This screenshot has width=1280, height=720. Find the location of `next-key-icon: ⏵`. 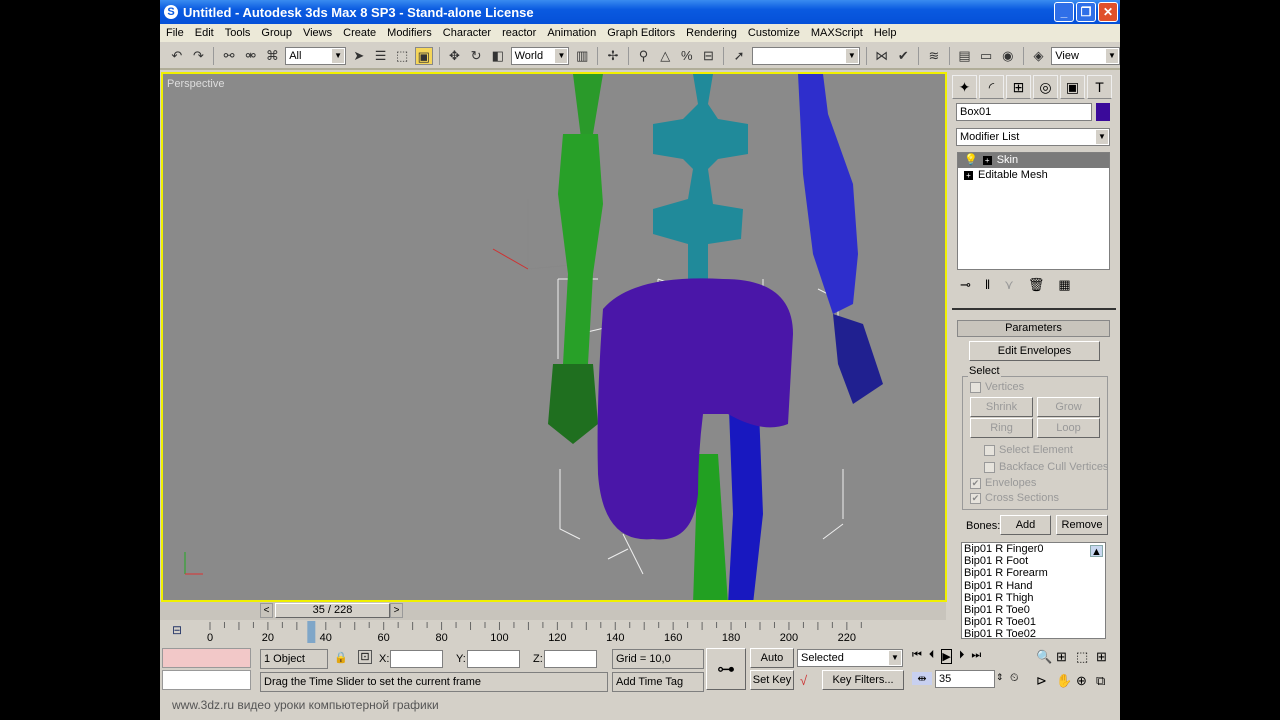

next-key-icon: ⏵ is located at coordinates (962, 656).